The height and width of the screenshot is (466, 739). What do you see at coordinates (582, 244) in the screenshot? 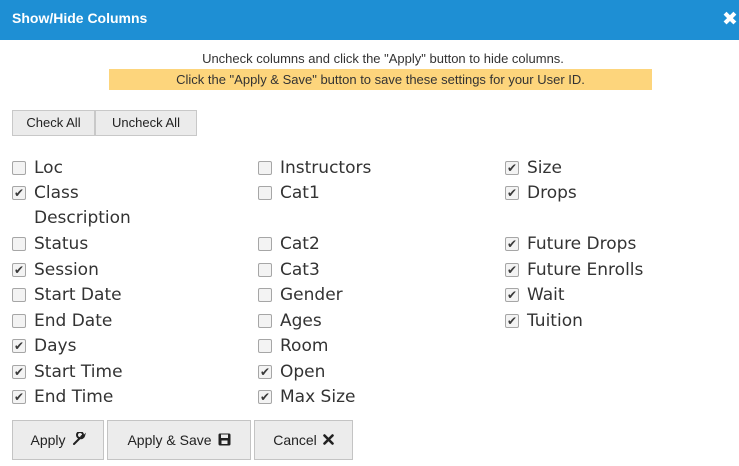
I see `column-option-label: Future Drops` at bounding box center [582, 244].